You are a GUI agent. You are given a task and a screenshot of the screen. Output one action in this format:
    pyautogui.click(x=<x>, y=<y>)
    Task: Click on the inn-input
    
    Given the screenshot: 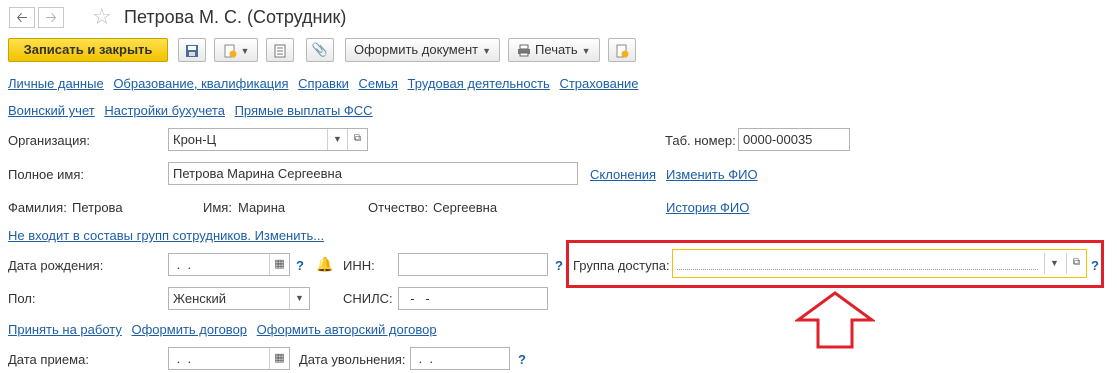 What is the action you would take?
    pyautogui.click(x=473, y=264)
    